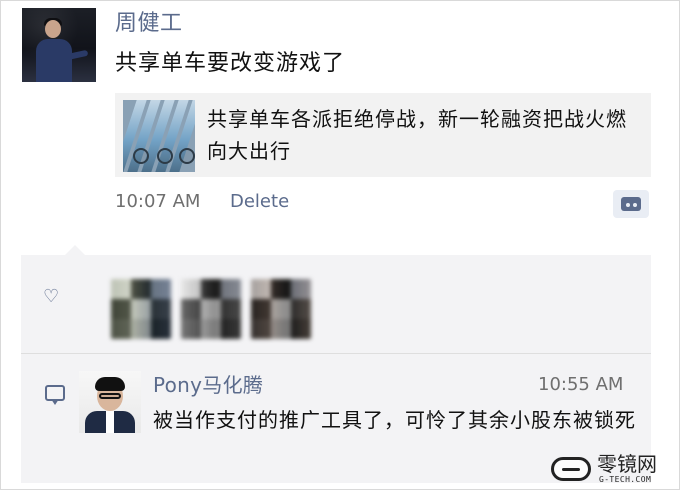 This screenshot has width=680, height=490. Describe the element at coordinates (571, 469) in the screenshot. I see `watermark-logo-icon` at that location.